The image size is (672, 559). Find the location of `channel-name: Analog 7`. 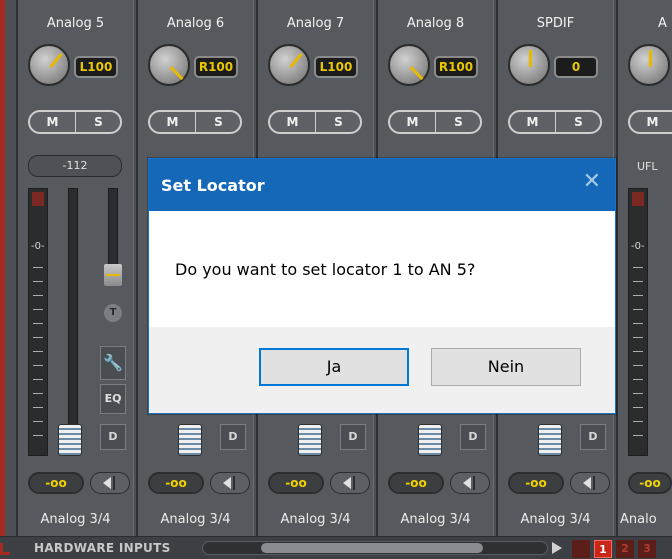

channel-name: Analog 7 is located at coordinates (315, 23).